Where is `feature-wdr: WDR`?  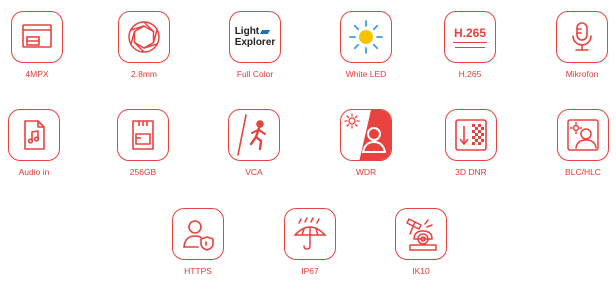 feature-wdr: WDR is located at coordinates (366, 143).